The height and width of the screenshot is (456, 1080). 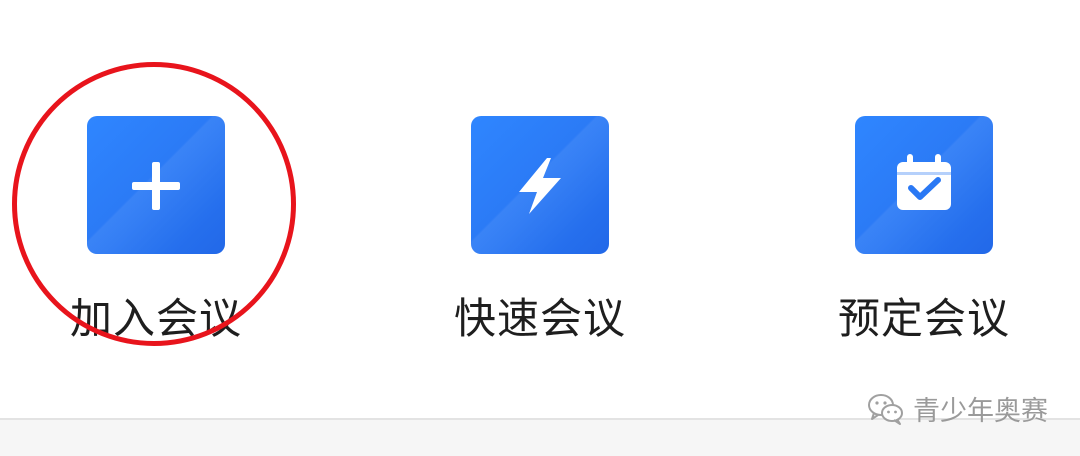 I want to click on watermark-text: 青少年奥赛, so click(x=980, y=411).